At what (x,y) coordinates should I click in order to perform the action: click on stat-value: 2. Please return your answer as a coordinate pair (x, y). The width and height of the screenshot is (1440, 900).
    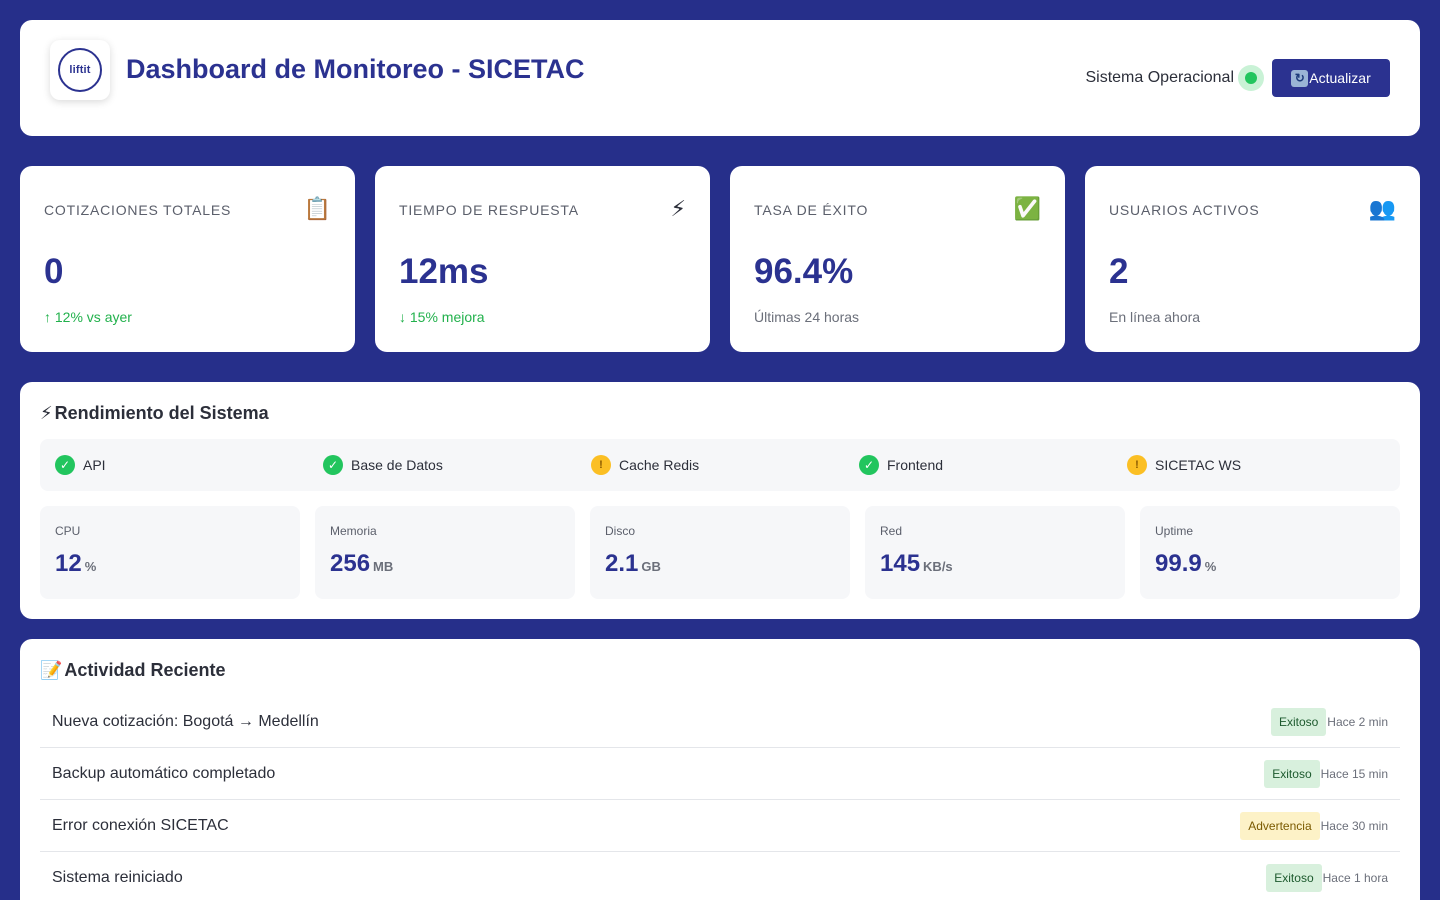
    Looking at the image, I should click on (1119, 271).